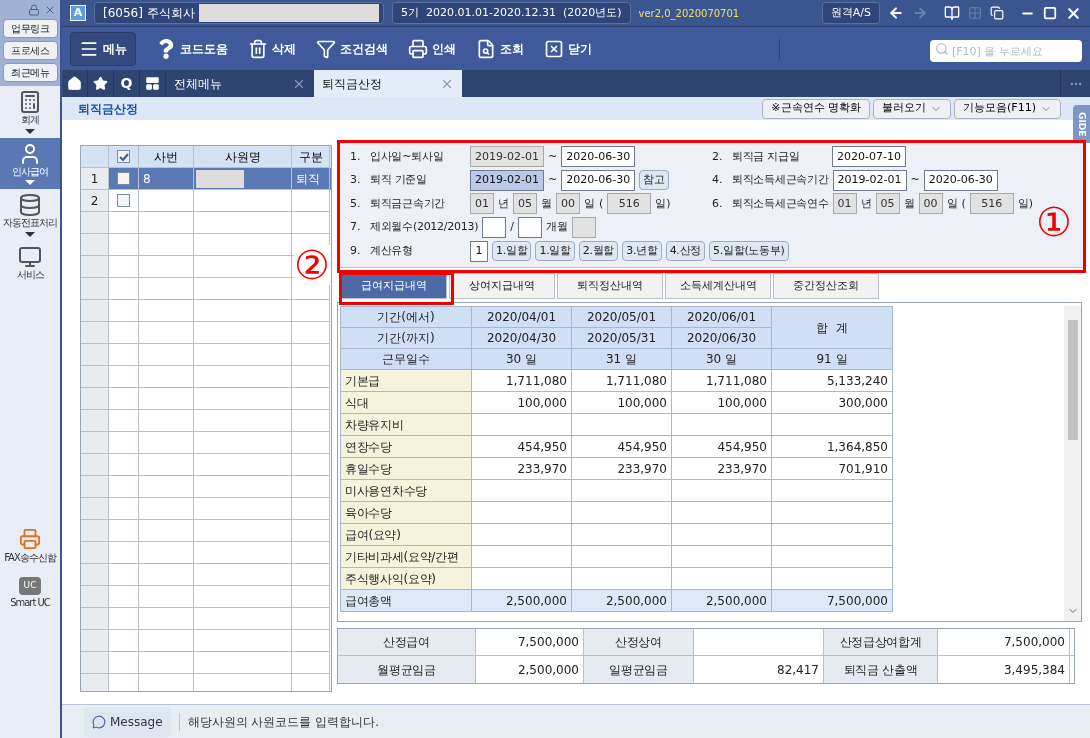 The image size is (1090, 738). Describe the element at coordinates (500, 48) in the screenshot. I see `toolbar-button: 조회` at that location.